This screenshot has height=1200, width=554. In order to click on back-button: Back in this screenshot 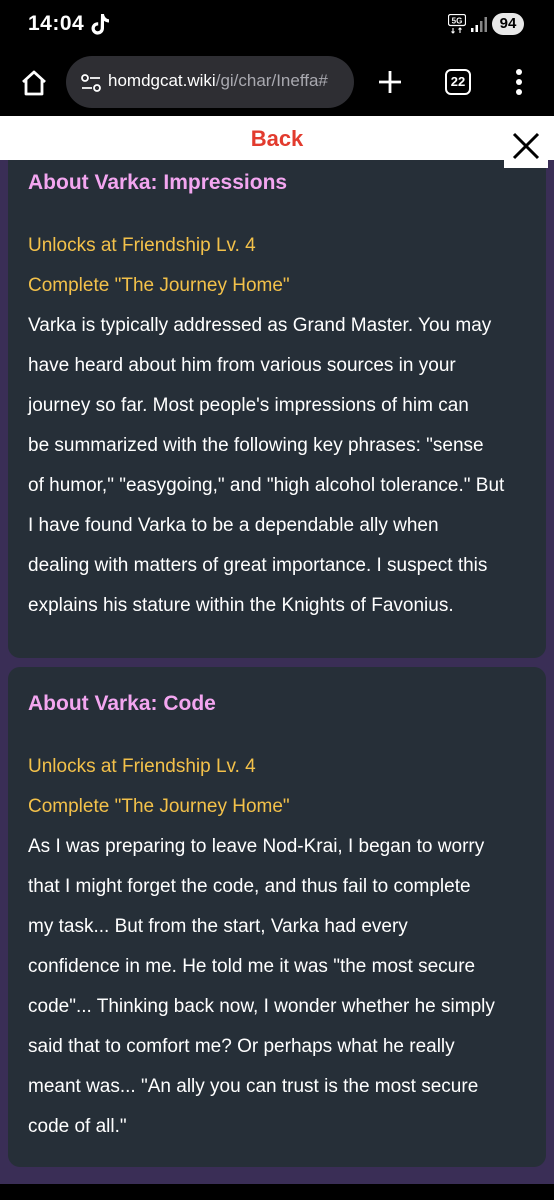, I will do `click(277, 139)`.